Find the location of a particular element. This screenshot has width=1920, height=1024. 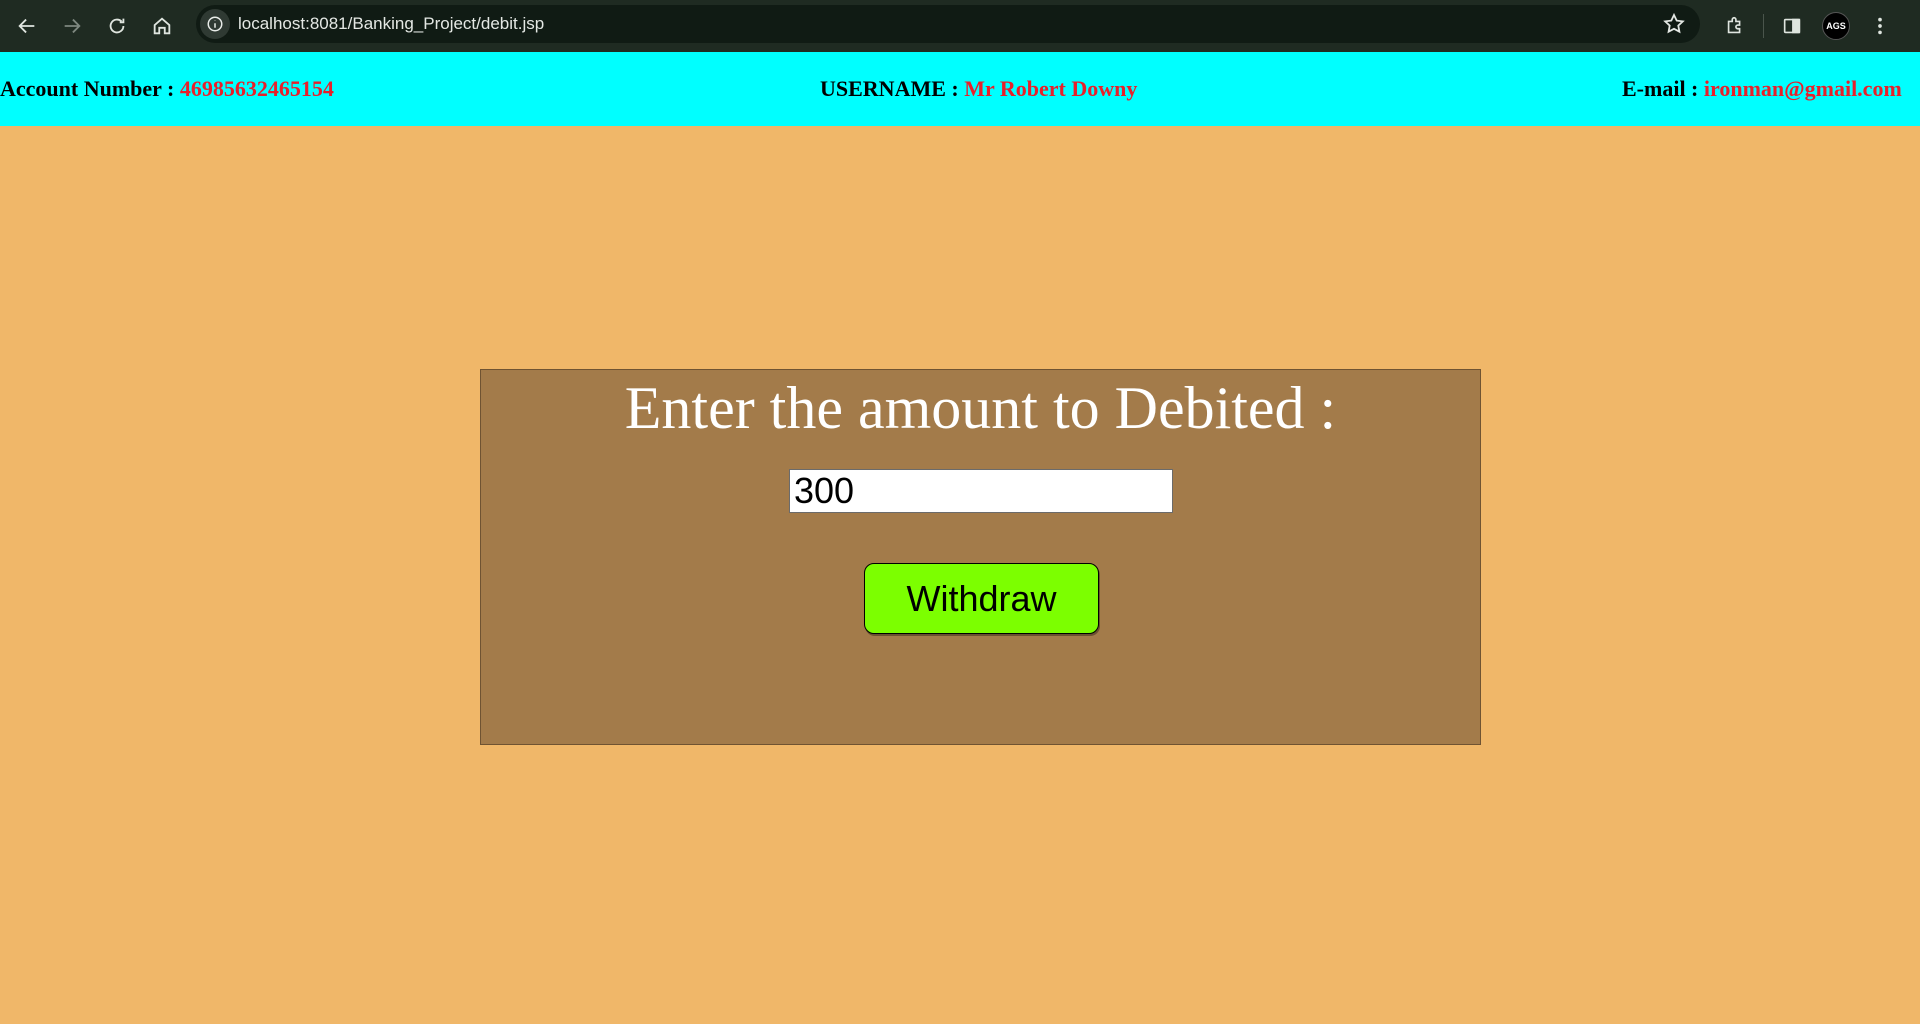

bookmark-star-icon is located at coordinates (1674, 26).